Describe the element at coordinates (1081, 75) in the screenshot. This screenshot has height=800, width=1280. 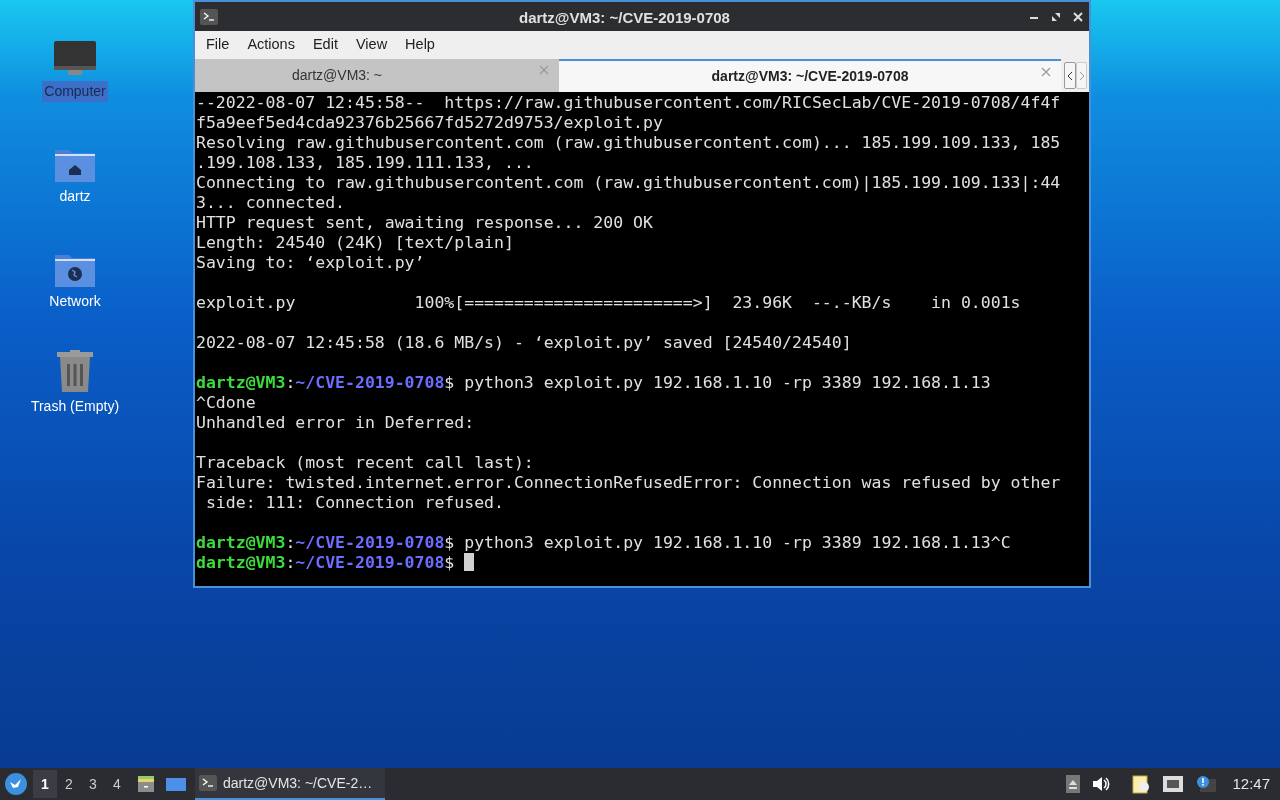
I see `caret-right-icon` at that location.